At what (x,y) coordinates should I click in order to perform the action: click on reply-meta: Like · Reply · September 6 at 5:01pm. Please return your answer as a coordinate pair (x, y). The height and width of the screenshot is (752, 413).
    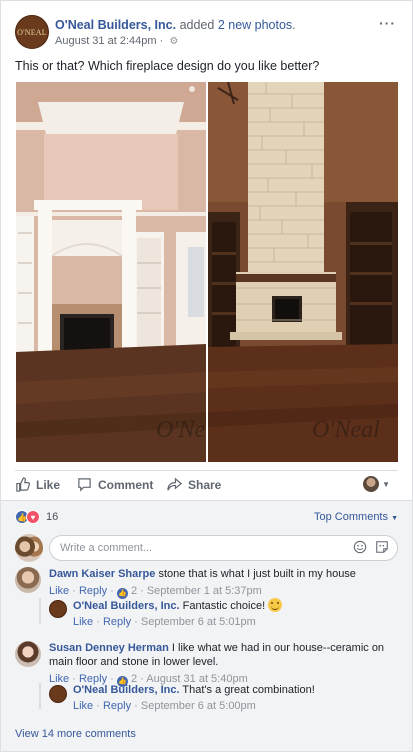
    Looking at the image, I should click on (164, 622).